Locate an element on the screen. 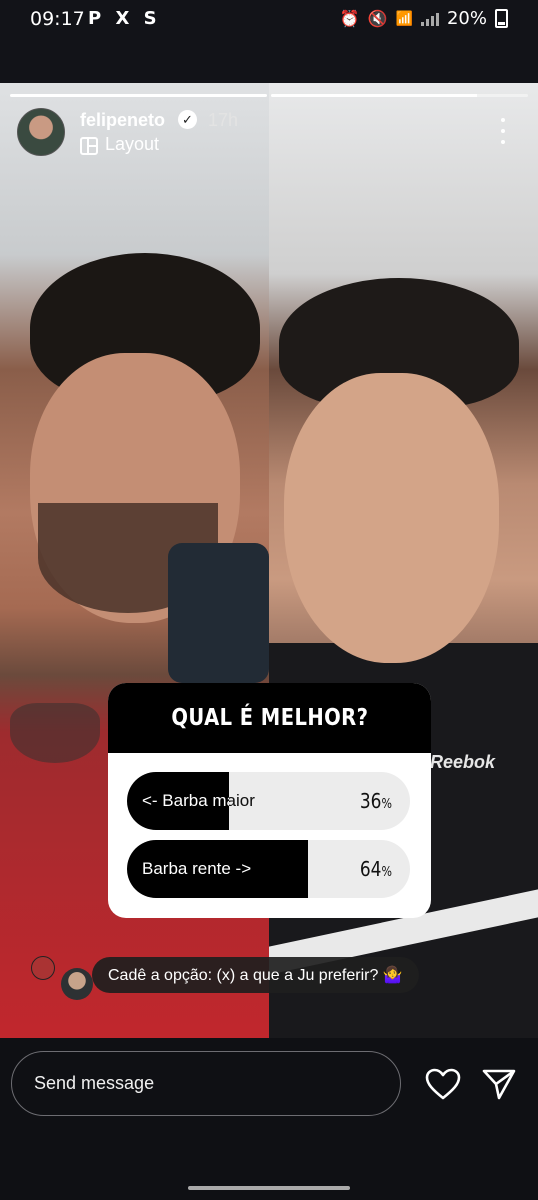 The image size is (538, 1200). story-progress-bar is located at coordinates (269, 95).